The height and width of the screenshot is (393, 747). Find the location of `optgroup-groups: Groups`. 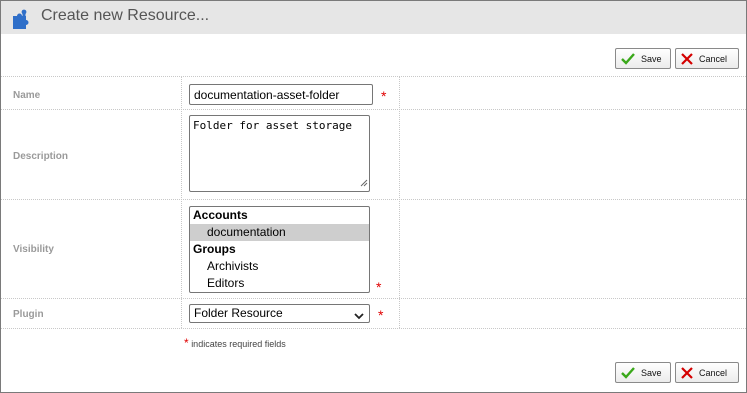

optgroup-groups: Groups is located at coordinates (214, 249).